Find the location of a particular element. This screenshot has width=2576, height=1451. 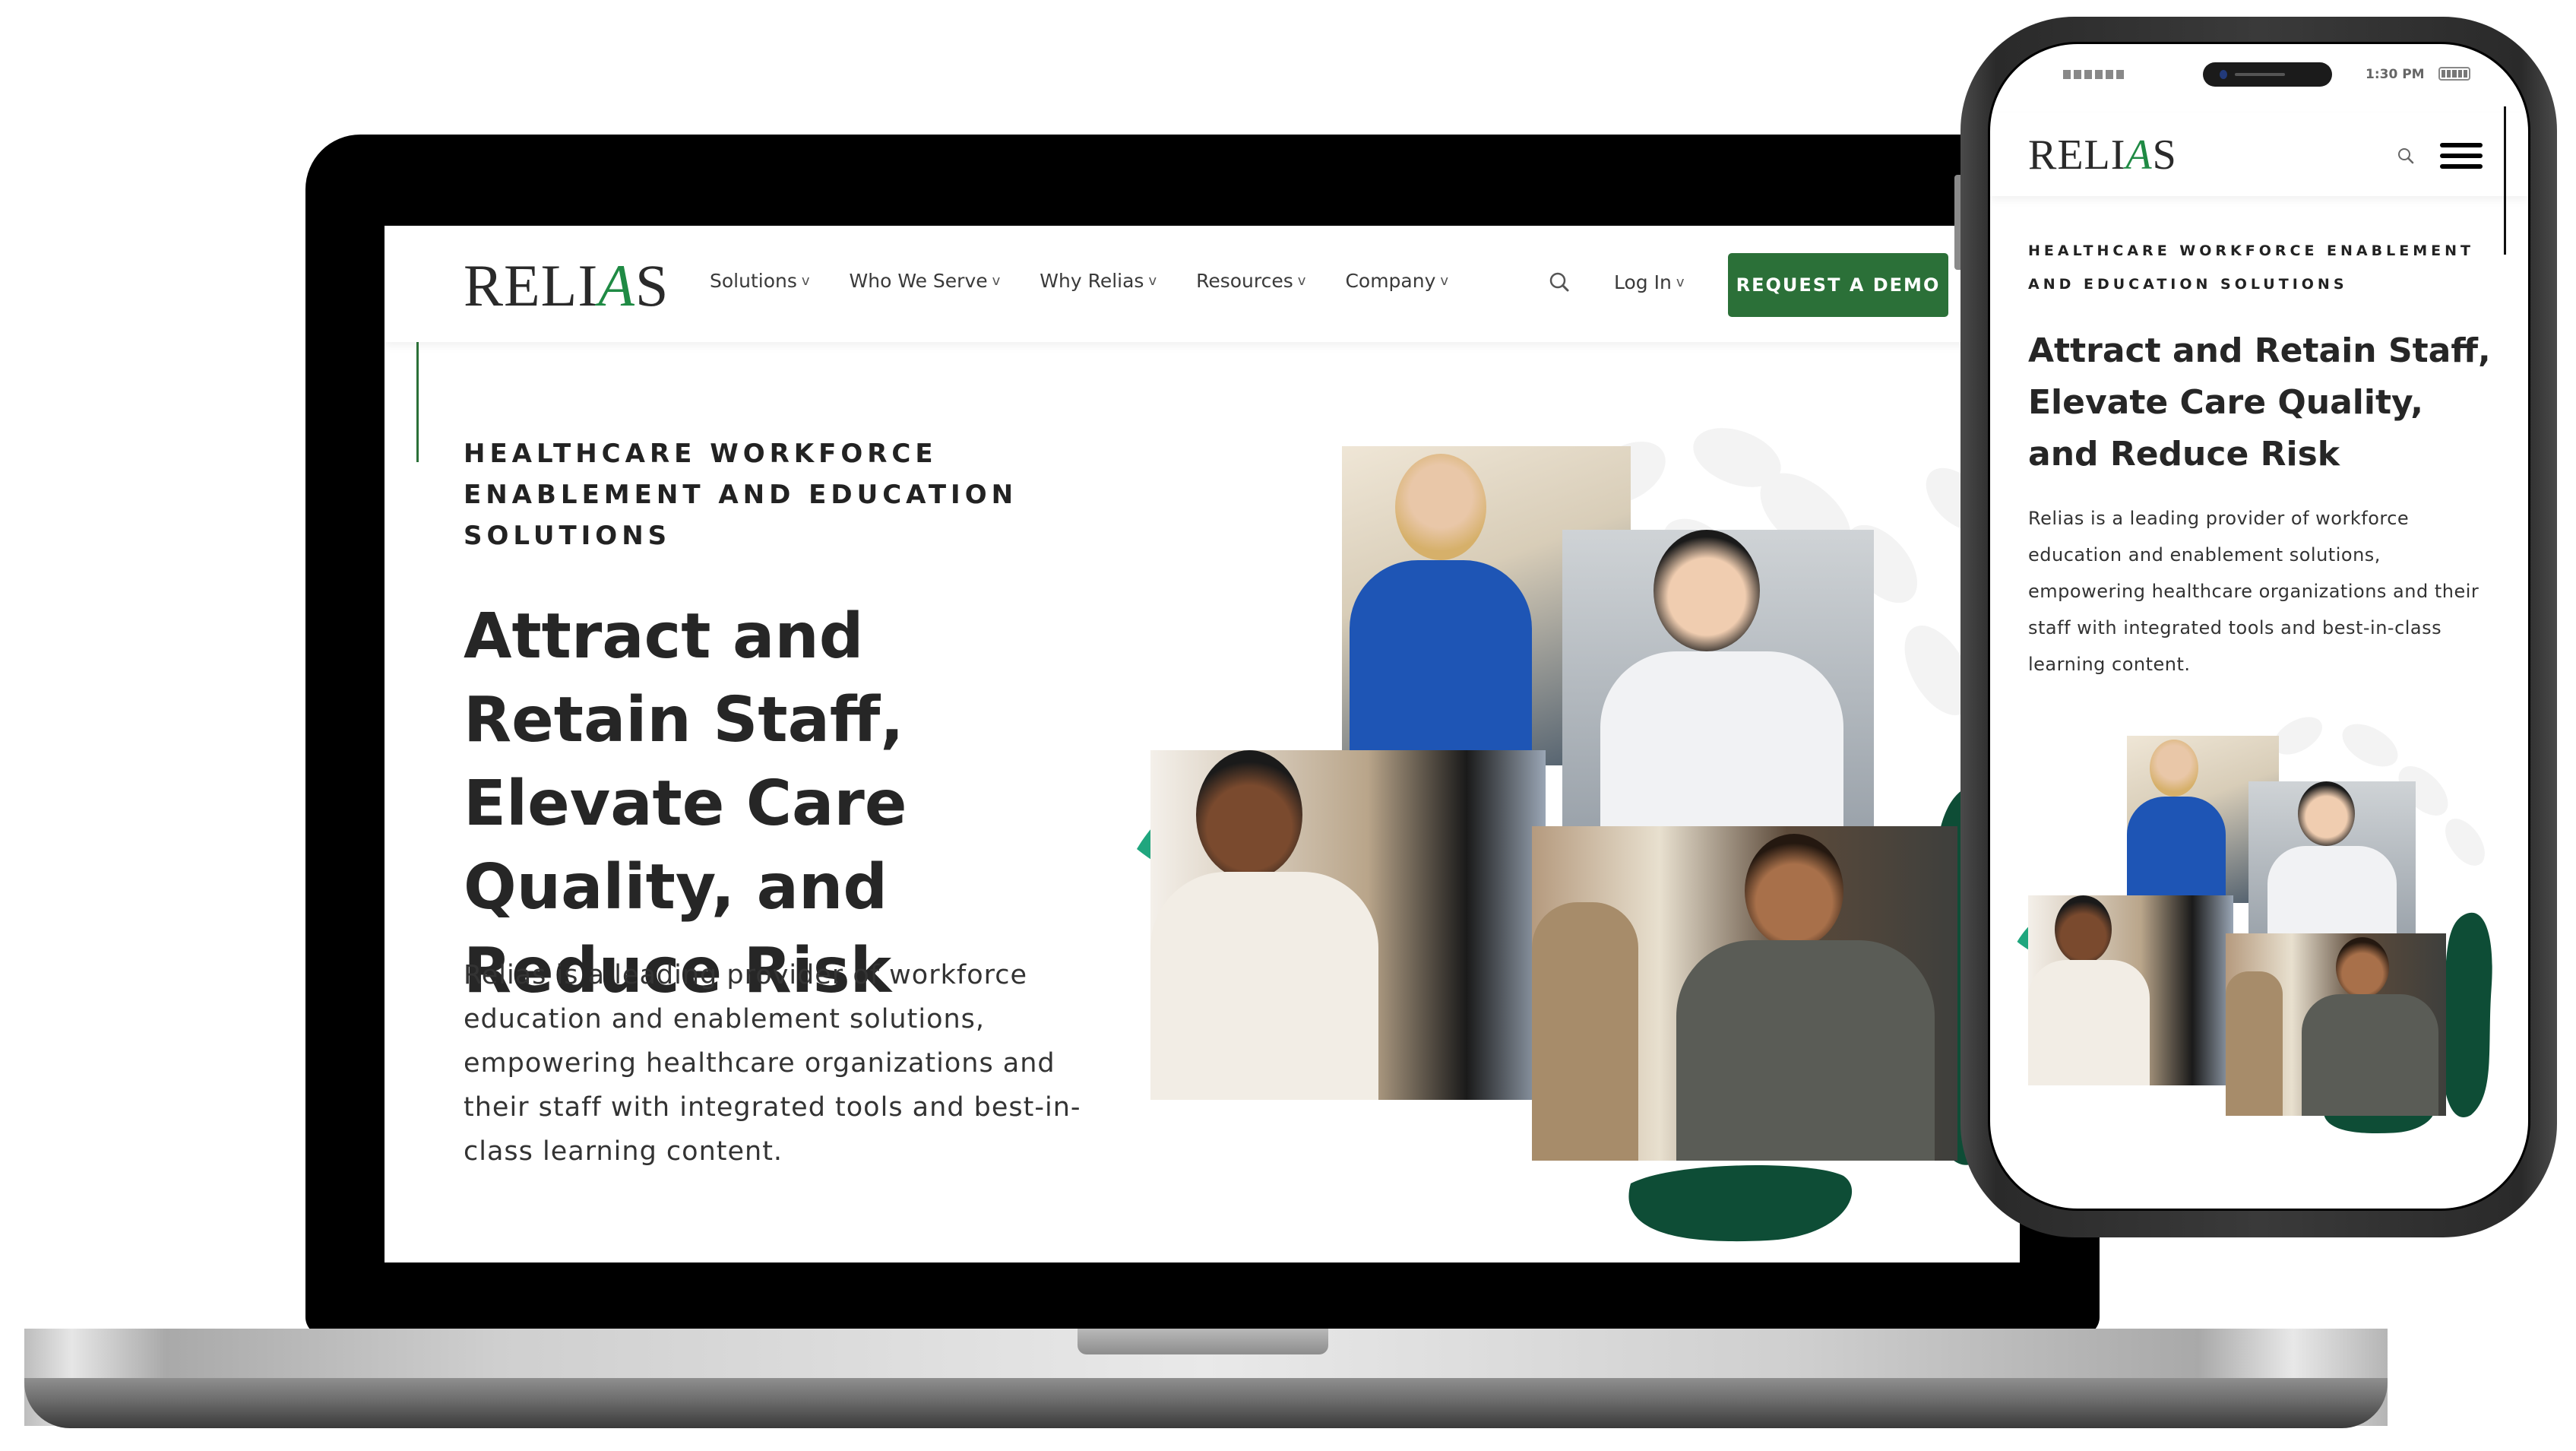

mobile-header: RELIAS is located at coordinates (2259, 154).